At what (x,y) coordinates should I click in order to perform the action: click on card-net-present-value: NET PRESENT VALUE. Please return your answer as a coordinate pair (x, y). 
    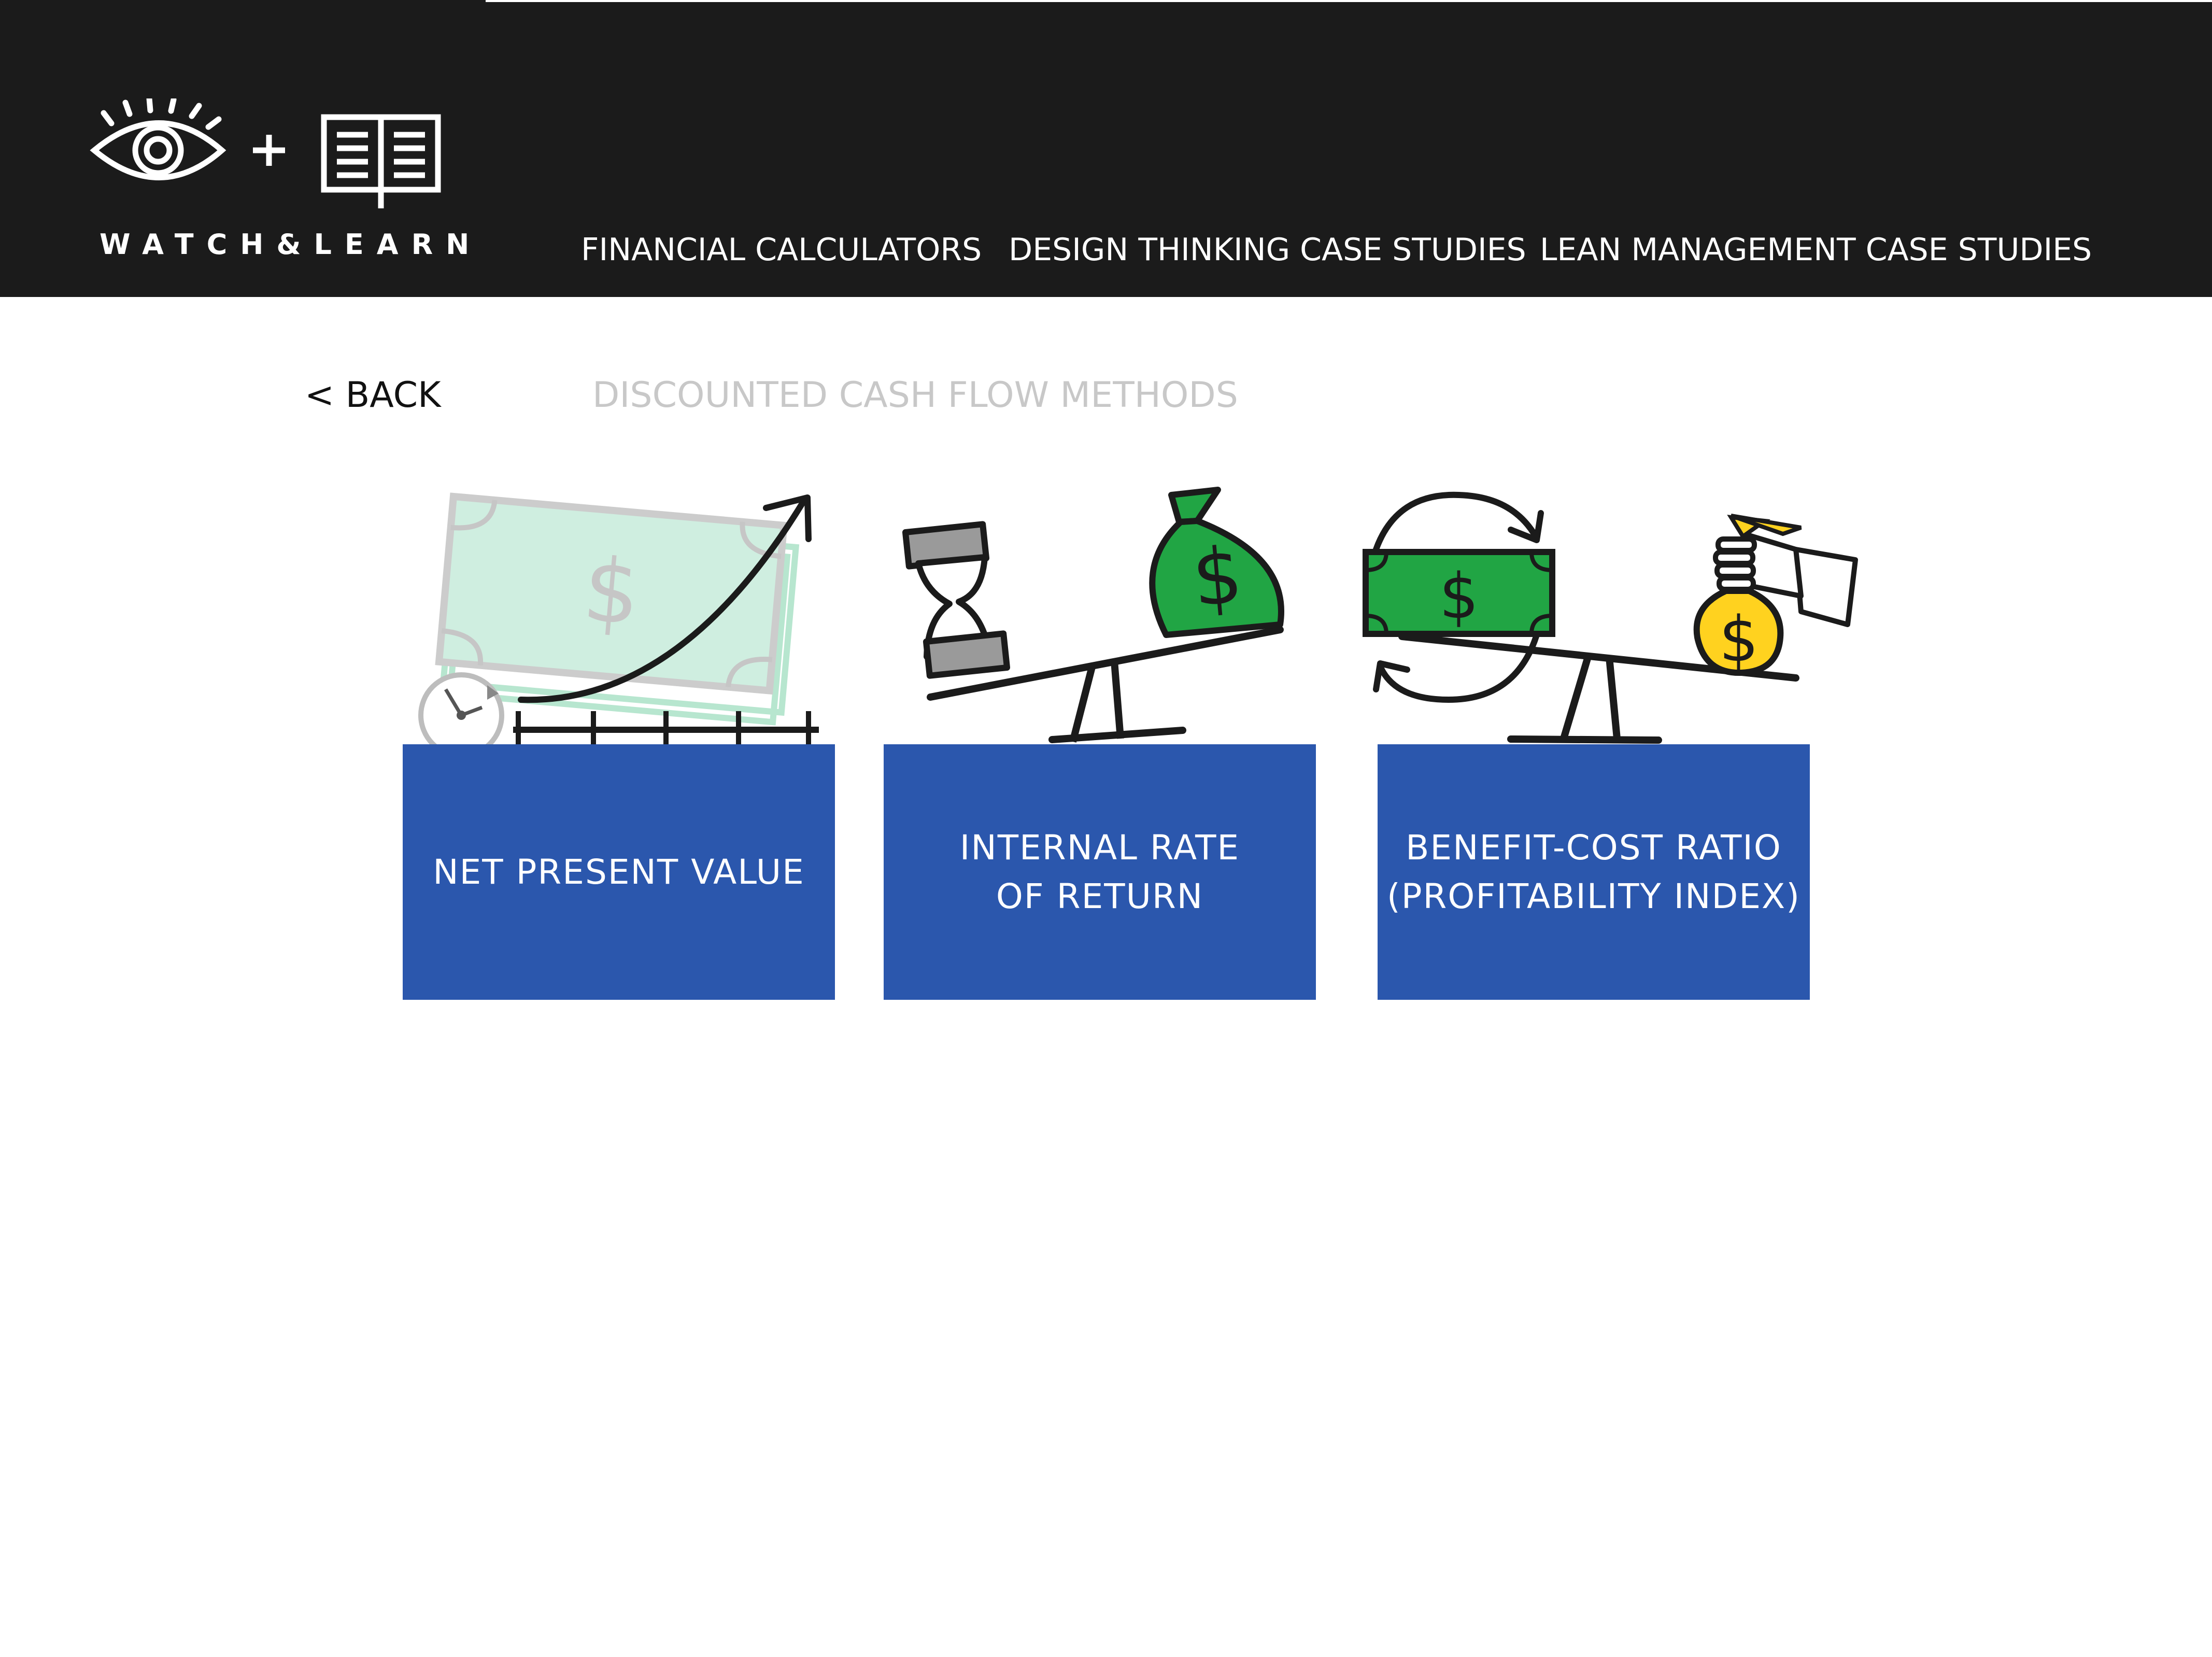
    Looking at the image, I should click on (619, 872).